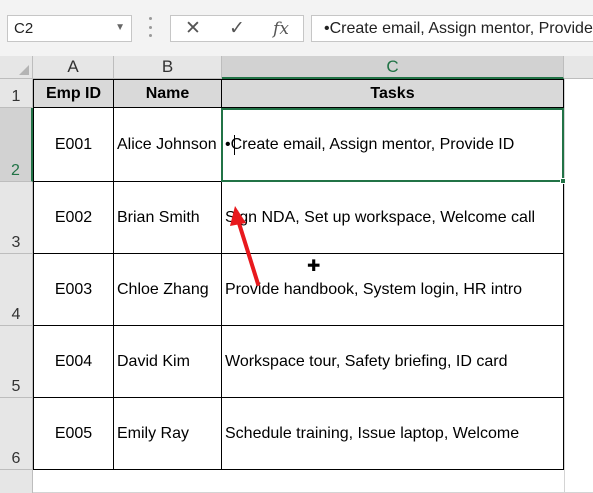 Image resolution: width=593 pixels, height=493 pixels. What do you see at coordinates (393, 145) in the screenshot?
I see `cell-tasks: •Create email, Assign mentor, Provide ID` at bounding box center [393, 145].